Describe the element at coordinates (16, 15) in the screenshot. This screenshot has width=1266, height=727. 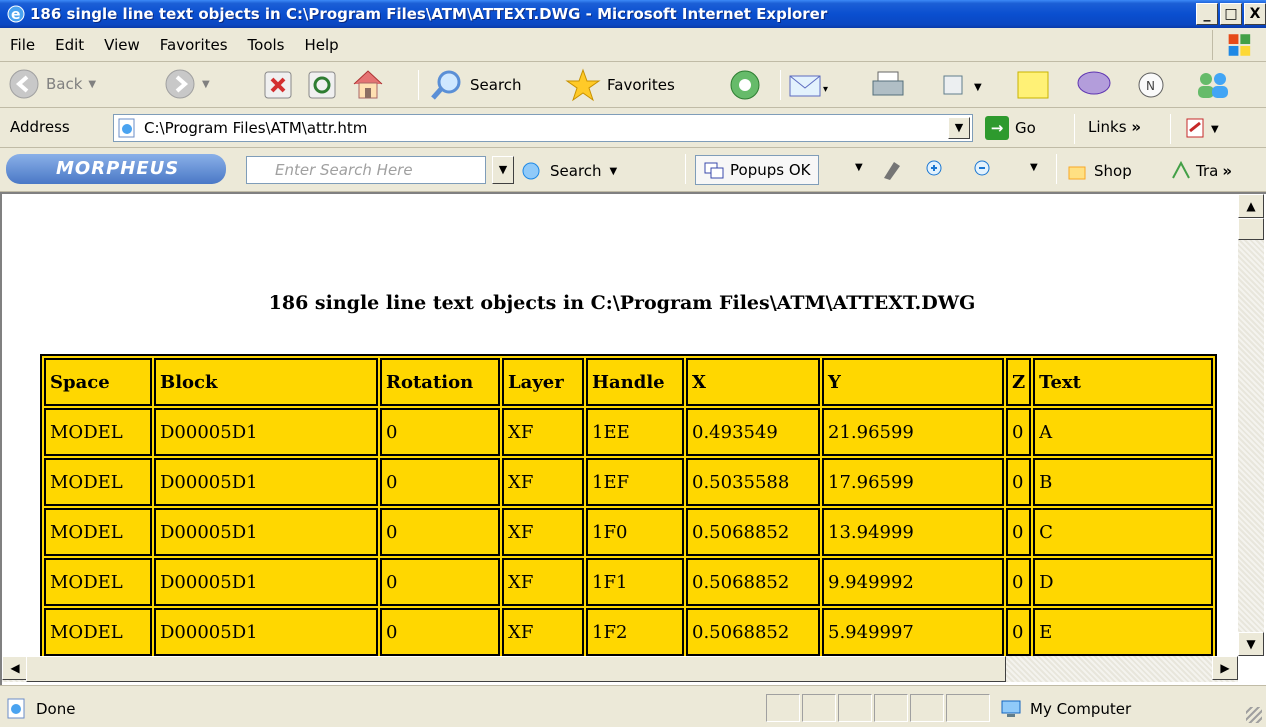
I see `svg-text: e` at that location.